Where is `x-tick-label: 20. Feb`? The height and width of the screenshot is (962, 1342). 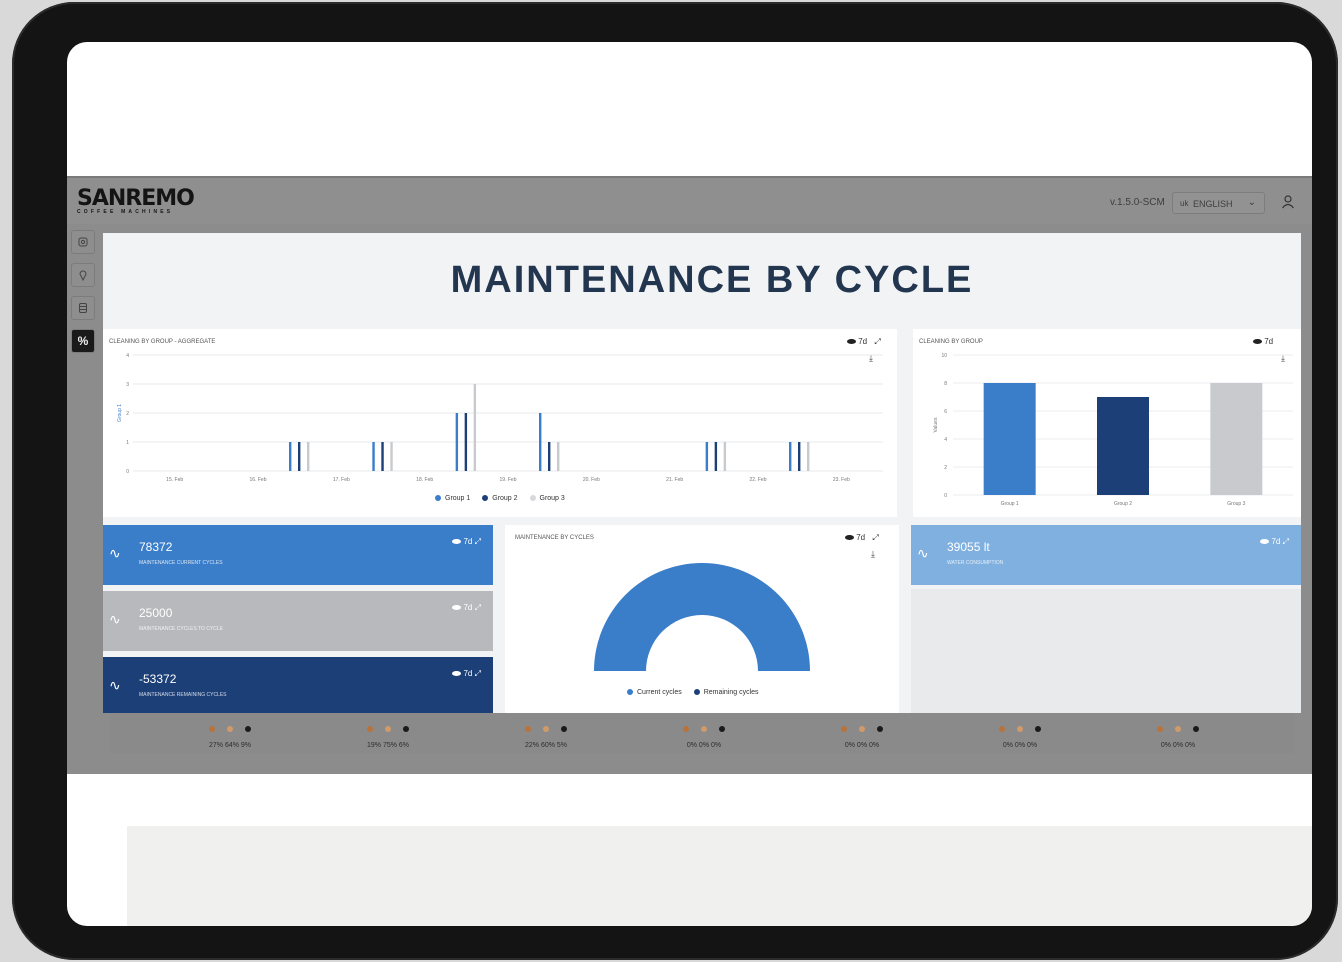 x-tick-label: 20. Feb is located at coordinates (591, 480).